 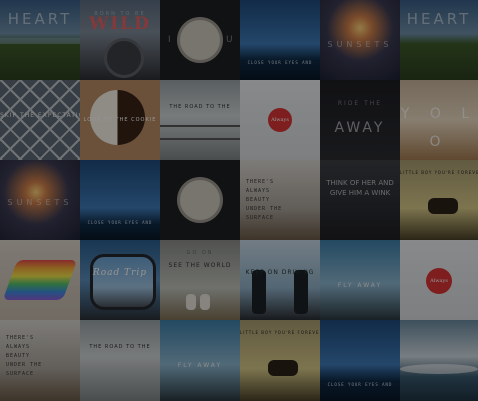 What do you see at coordinates (280, 360) in the screenshot?
I see `tile-little-boy-dog-2: LITTLE BOY YOU'RE FOREVER` at bounding box center [280, 360].